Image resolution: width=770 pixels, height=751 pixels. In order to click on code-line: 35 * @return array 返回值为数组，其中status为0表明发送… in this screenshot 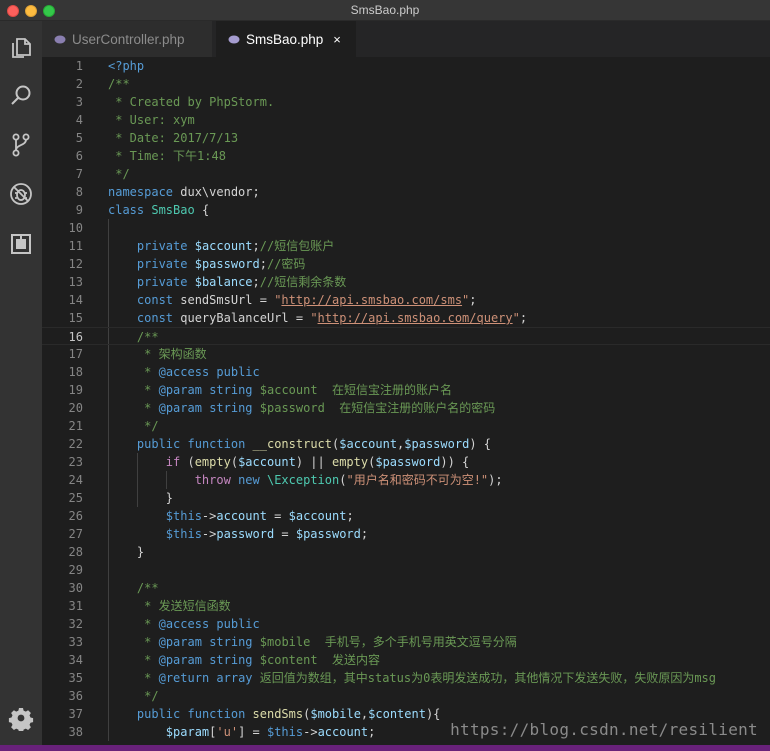, I will do `click(406, 678)`.